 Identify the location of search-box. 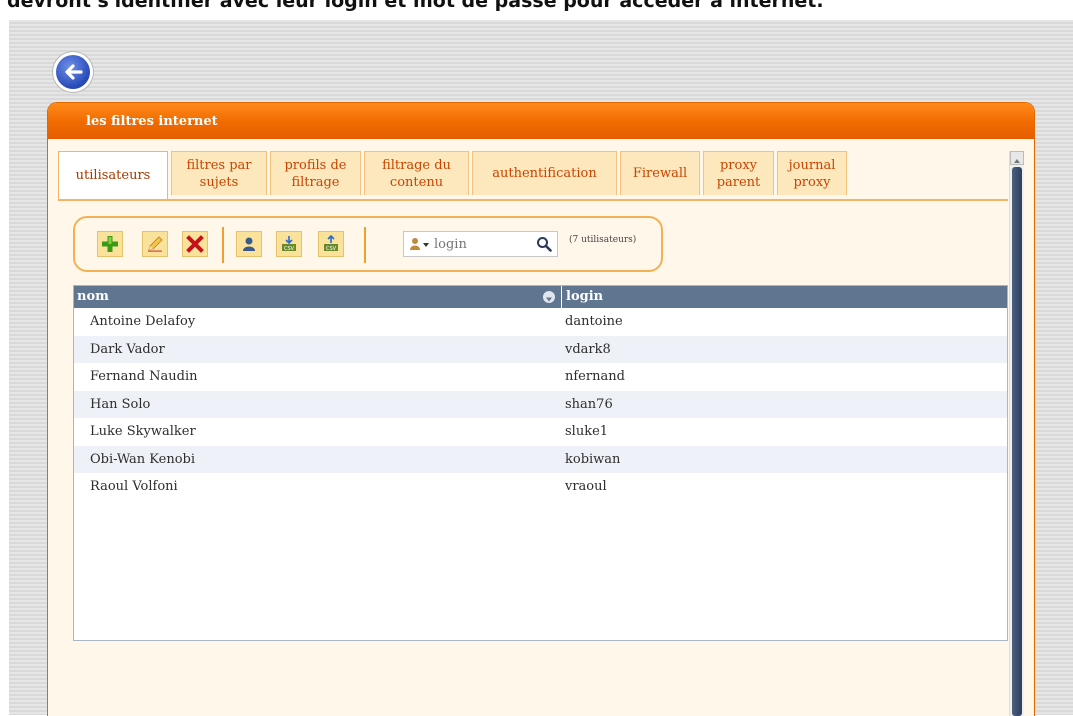
(480, 244).